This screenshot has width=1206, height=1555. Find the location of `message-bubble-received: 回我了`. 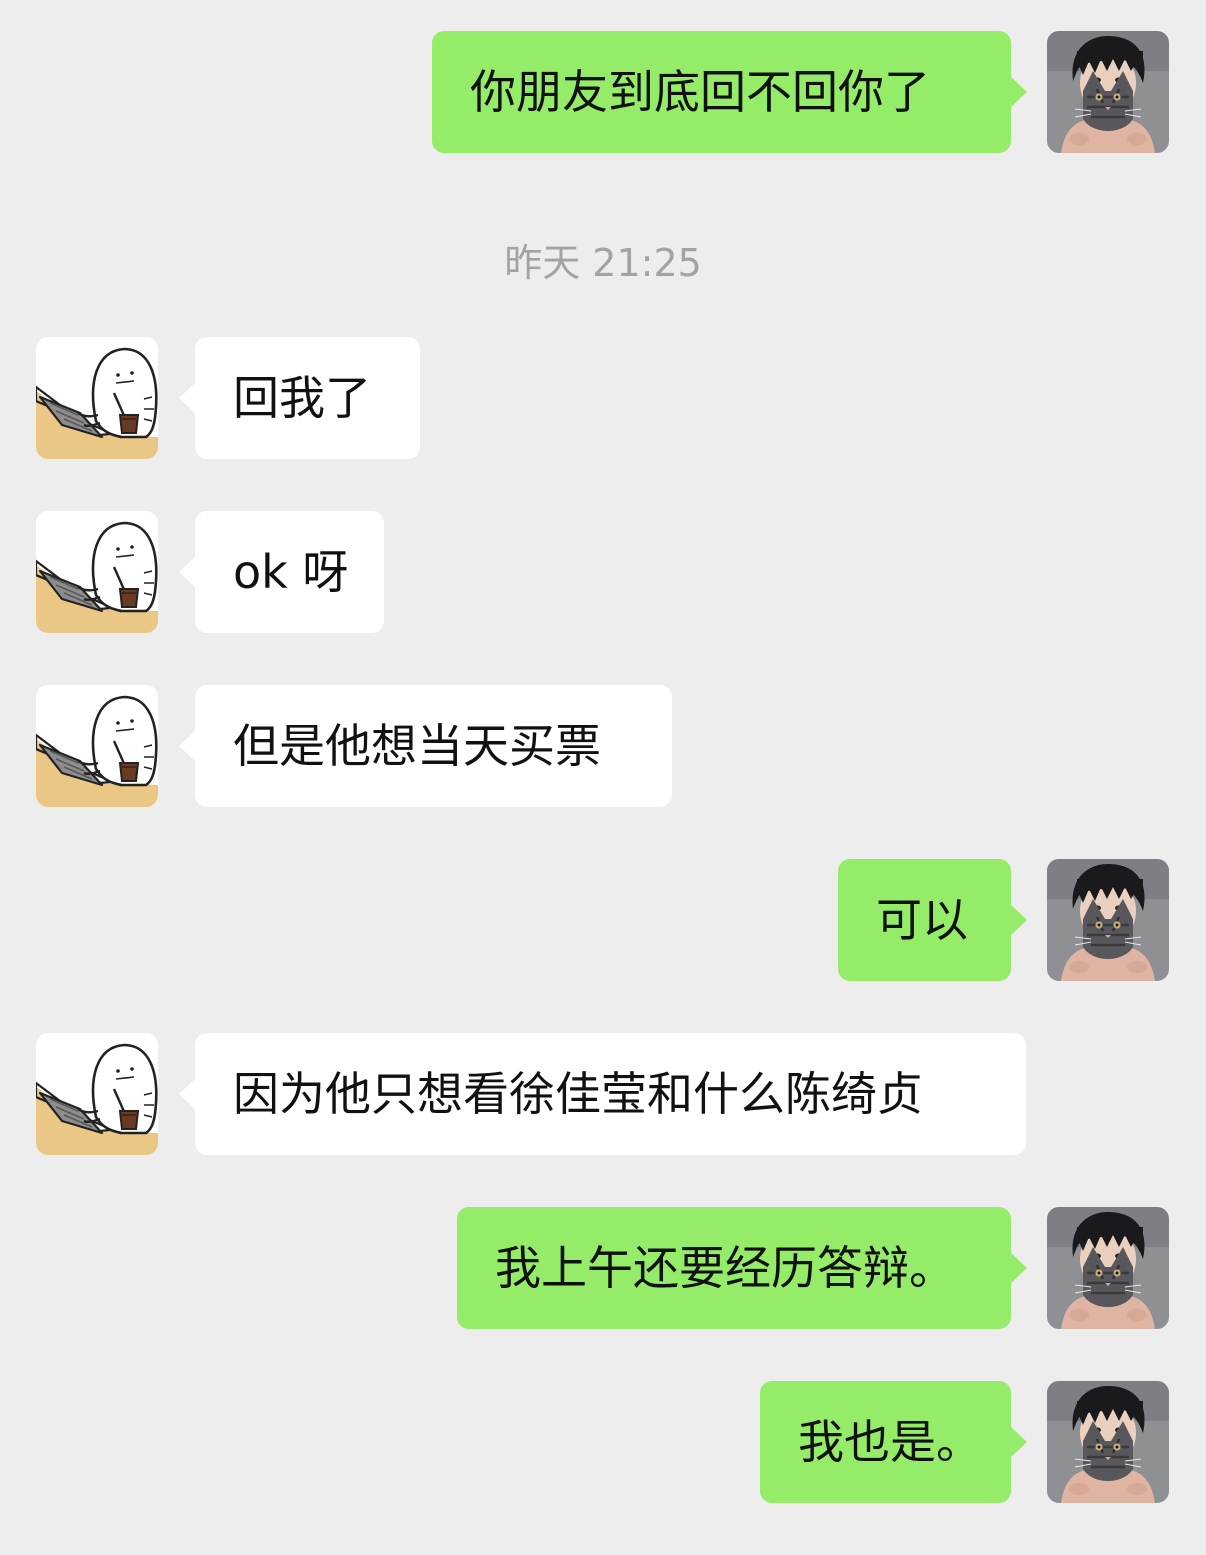

message-bubble-received: 回我了 is located at coordinates (299, 398).